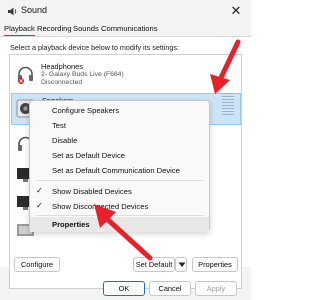 The image size is (320, 300). I want to click on menu-item-label: Set as Default Communication Device, so click(116, 170).